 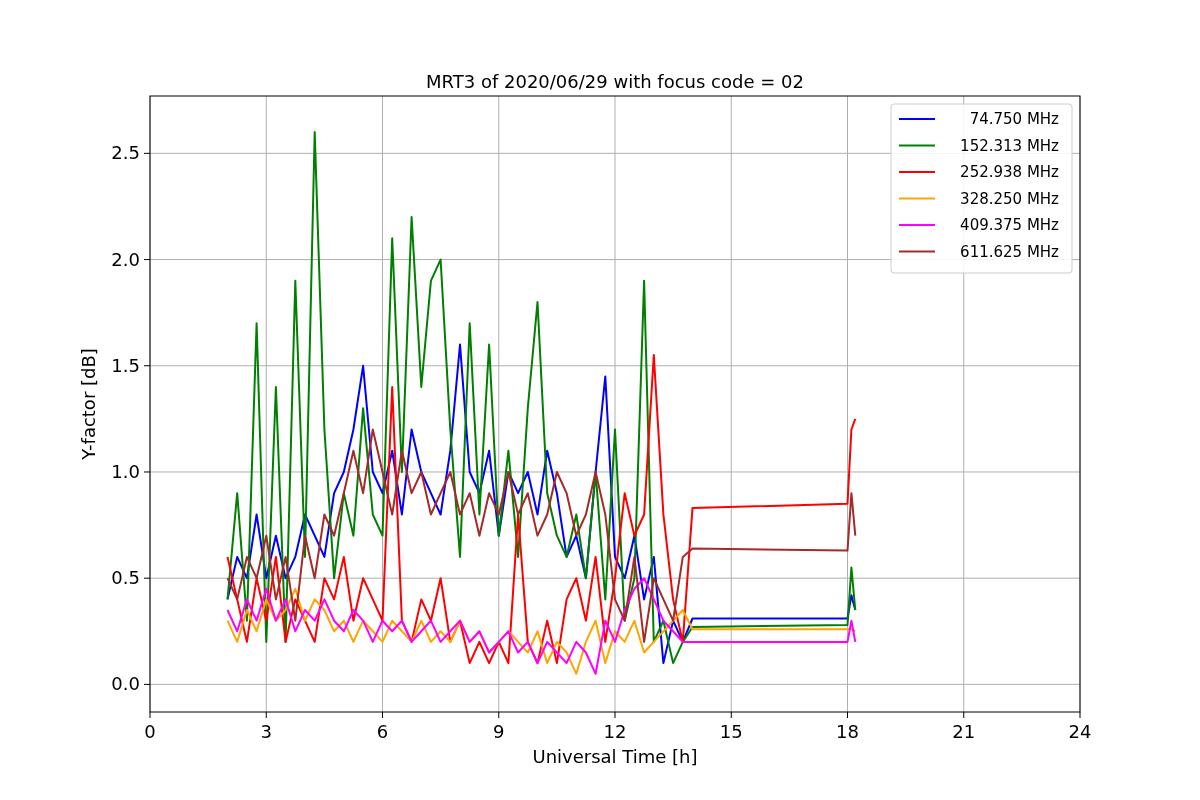 What do you see at coordinates (1080, 731) in the screenshot?
I see `tick-label: 24` at bounding box center [1080, 731].